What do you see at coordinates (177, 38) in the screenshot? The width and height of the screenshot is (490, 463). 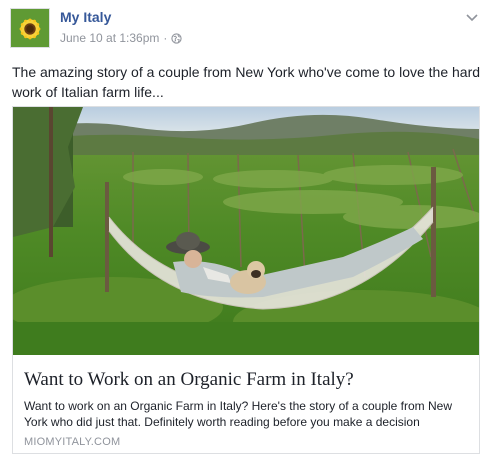 I see `globe-icon` at bounding box center [177, 38].